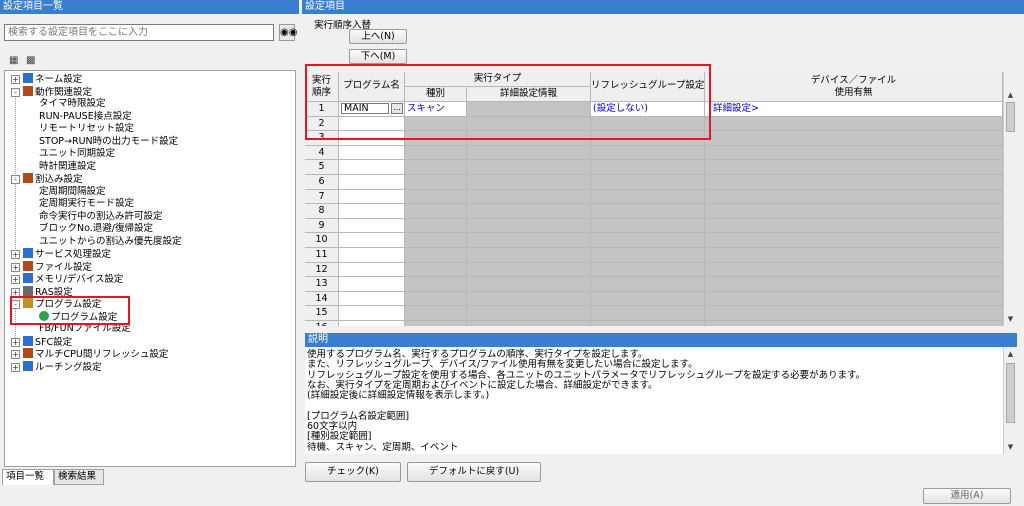 Image resolution: width=1024 pixels, height=506 pixels. Describe the element at coordinates (57, 267) in the screenshot. I see `tree-category: ファイル設定` at that location.